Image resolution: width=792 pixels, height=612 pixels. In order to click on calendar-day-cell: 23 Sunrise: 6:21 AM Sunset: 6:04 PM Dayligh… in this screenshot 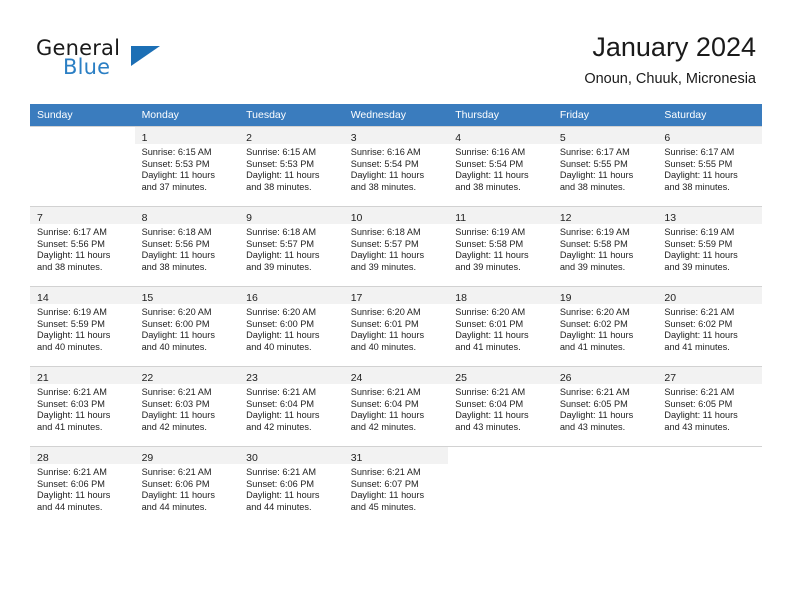, I will do `click(291, 406)`.